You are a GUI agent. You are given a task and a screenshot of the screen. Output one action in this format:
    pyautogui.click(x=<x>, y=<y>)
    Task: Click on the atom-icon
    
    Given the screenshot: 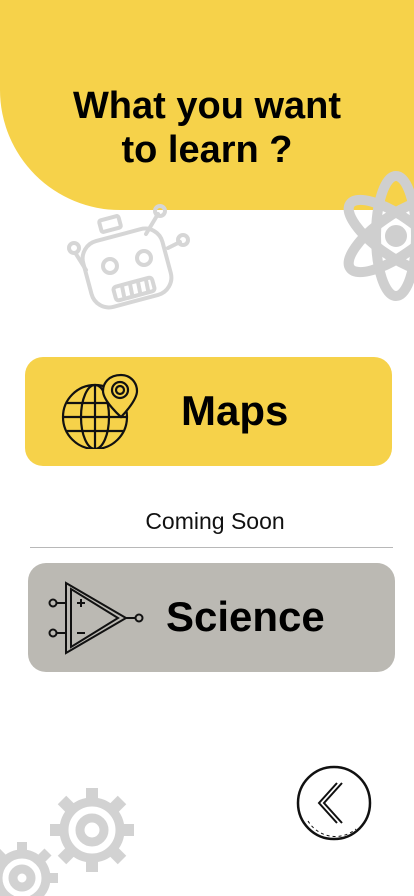 What is the action you would take?
    pyautogui.click(x=378, y=236)
    